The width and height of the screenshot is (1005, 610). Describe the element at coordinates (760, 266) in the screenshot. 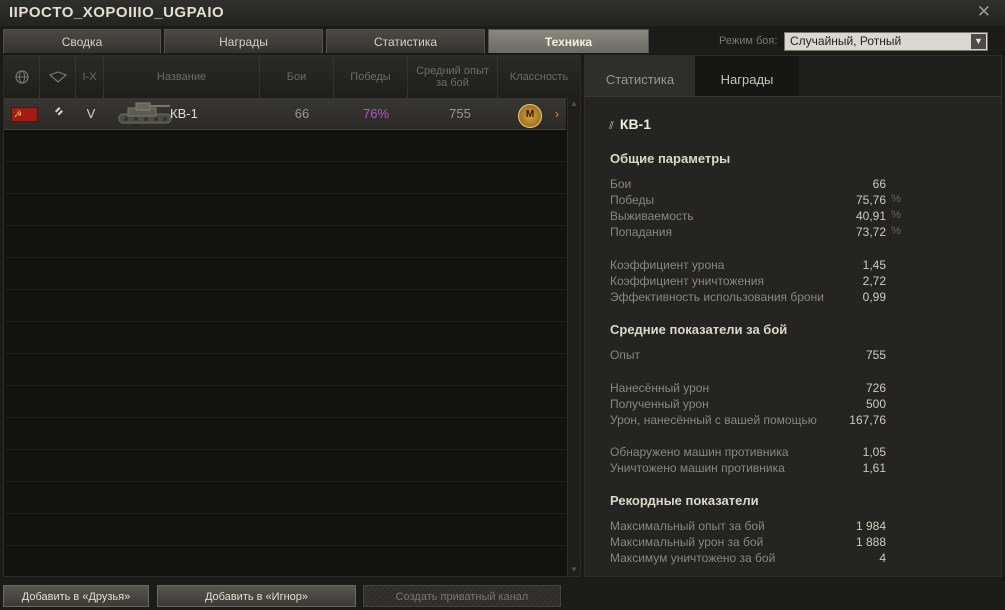

I see `stat-row: Коэффициент урона 1,45` at that location.